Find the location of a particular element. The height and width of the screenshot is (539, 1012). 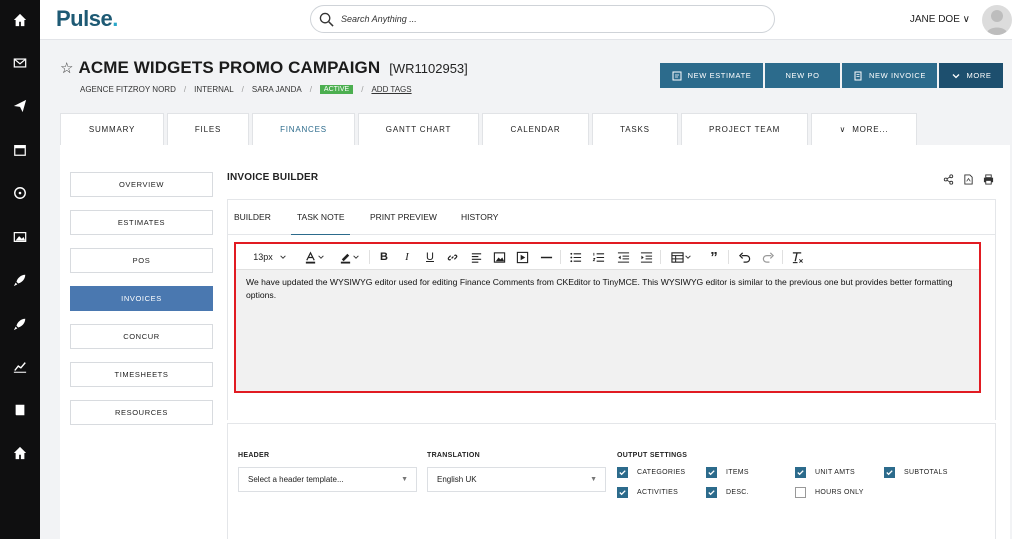

project-owner: SARA JANDA is located at coordinates (277, 89).